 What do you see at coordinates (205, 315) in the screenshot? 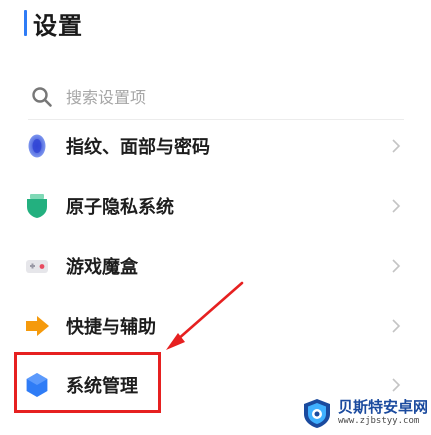
I see `annotation-arrow-icon` at bounding box center [205, 315].